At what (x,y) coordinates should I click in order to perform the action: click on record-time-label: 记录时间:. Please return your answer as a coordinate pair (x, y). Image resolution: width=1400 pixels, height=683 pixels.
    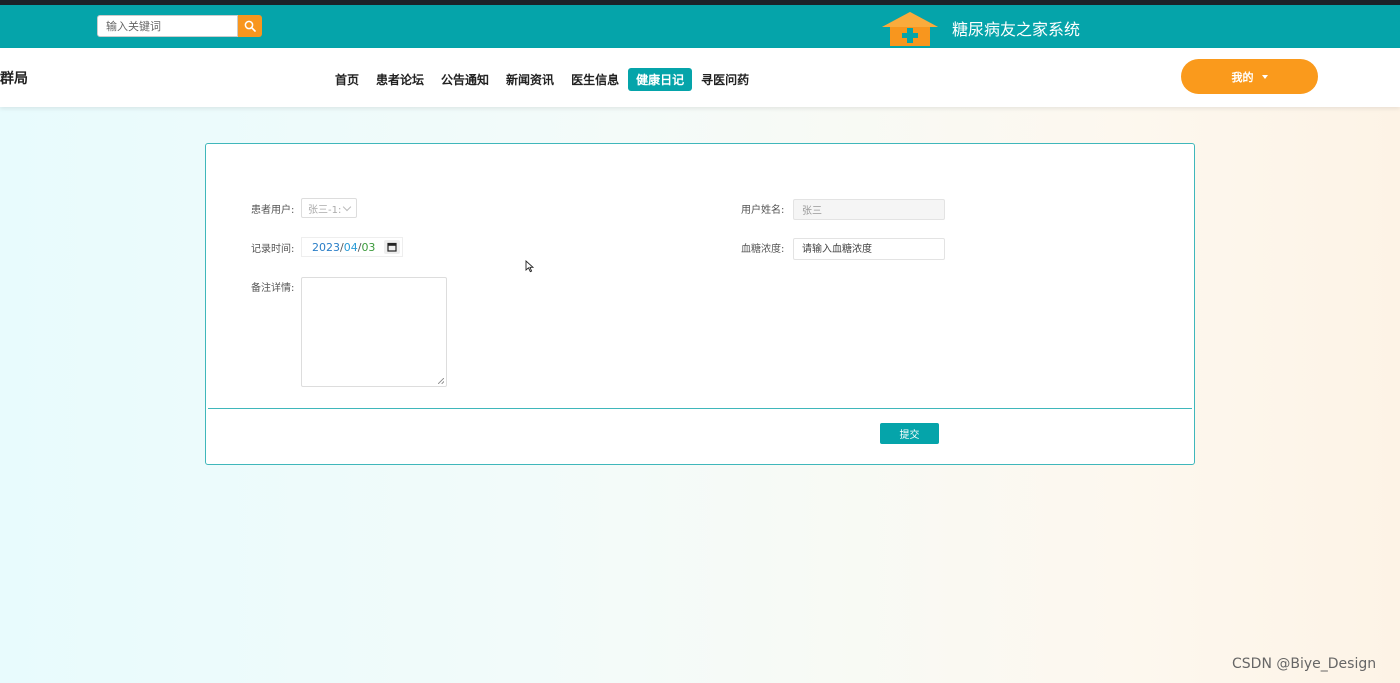
    Looking at the image, I should click on (273, 249).